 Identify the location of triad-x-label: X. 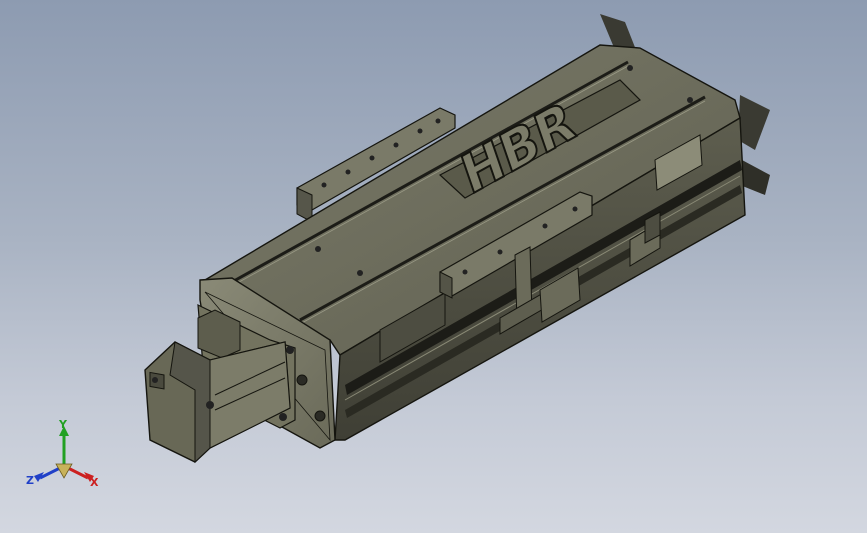
(94, 482).